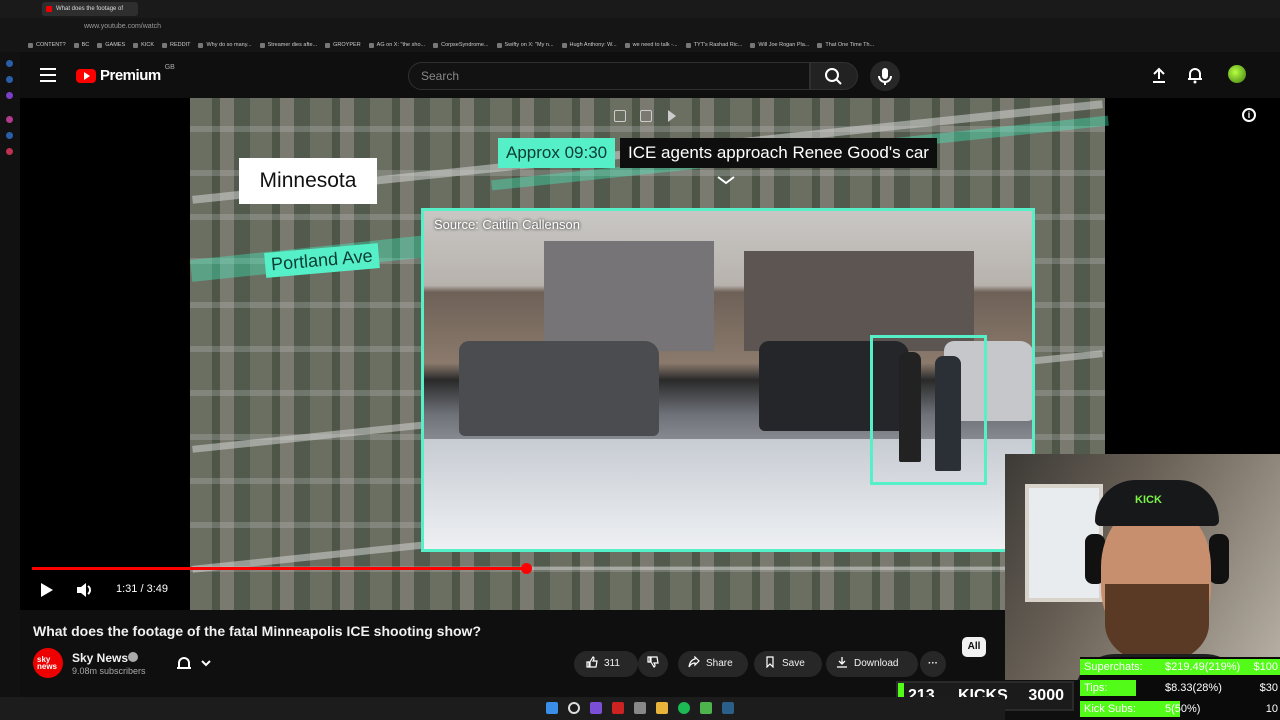  I want to click on bookmark-label: BC, so click(85, 45).